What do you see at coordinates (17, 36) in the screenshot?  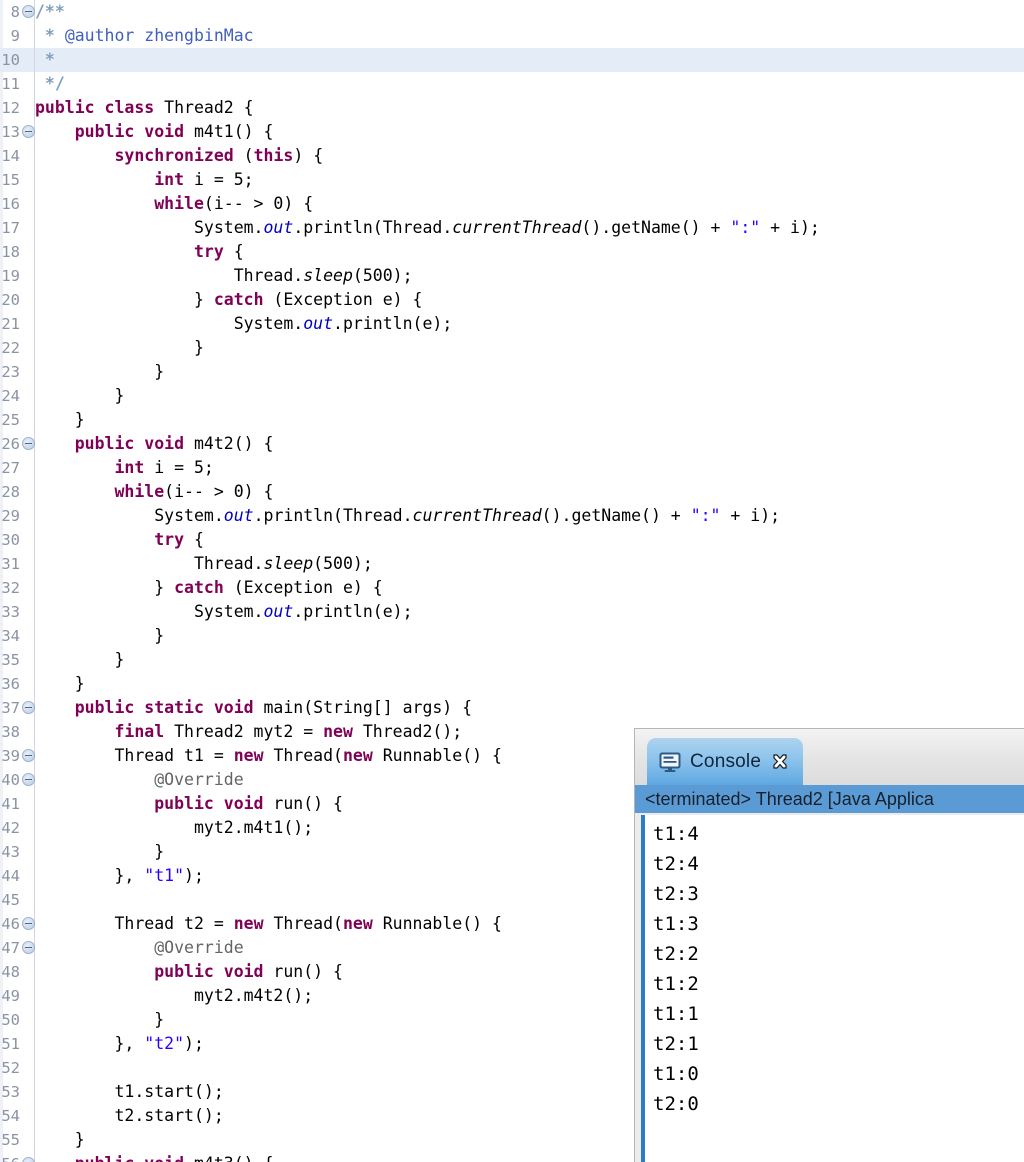 I see `gutter-line: 9` at bounding box center [17, 36].